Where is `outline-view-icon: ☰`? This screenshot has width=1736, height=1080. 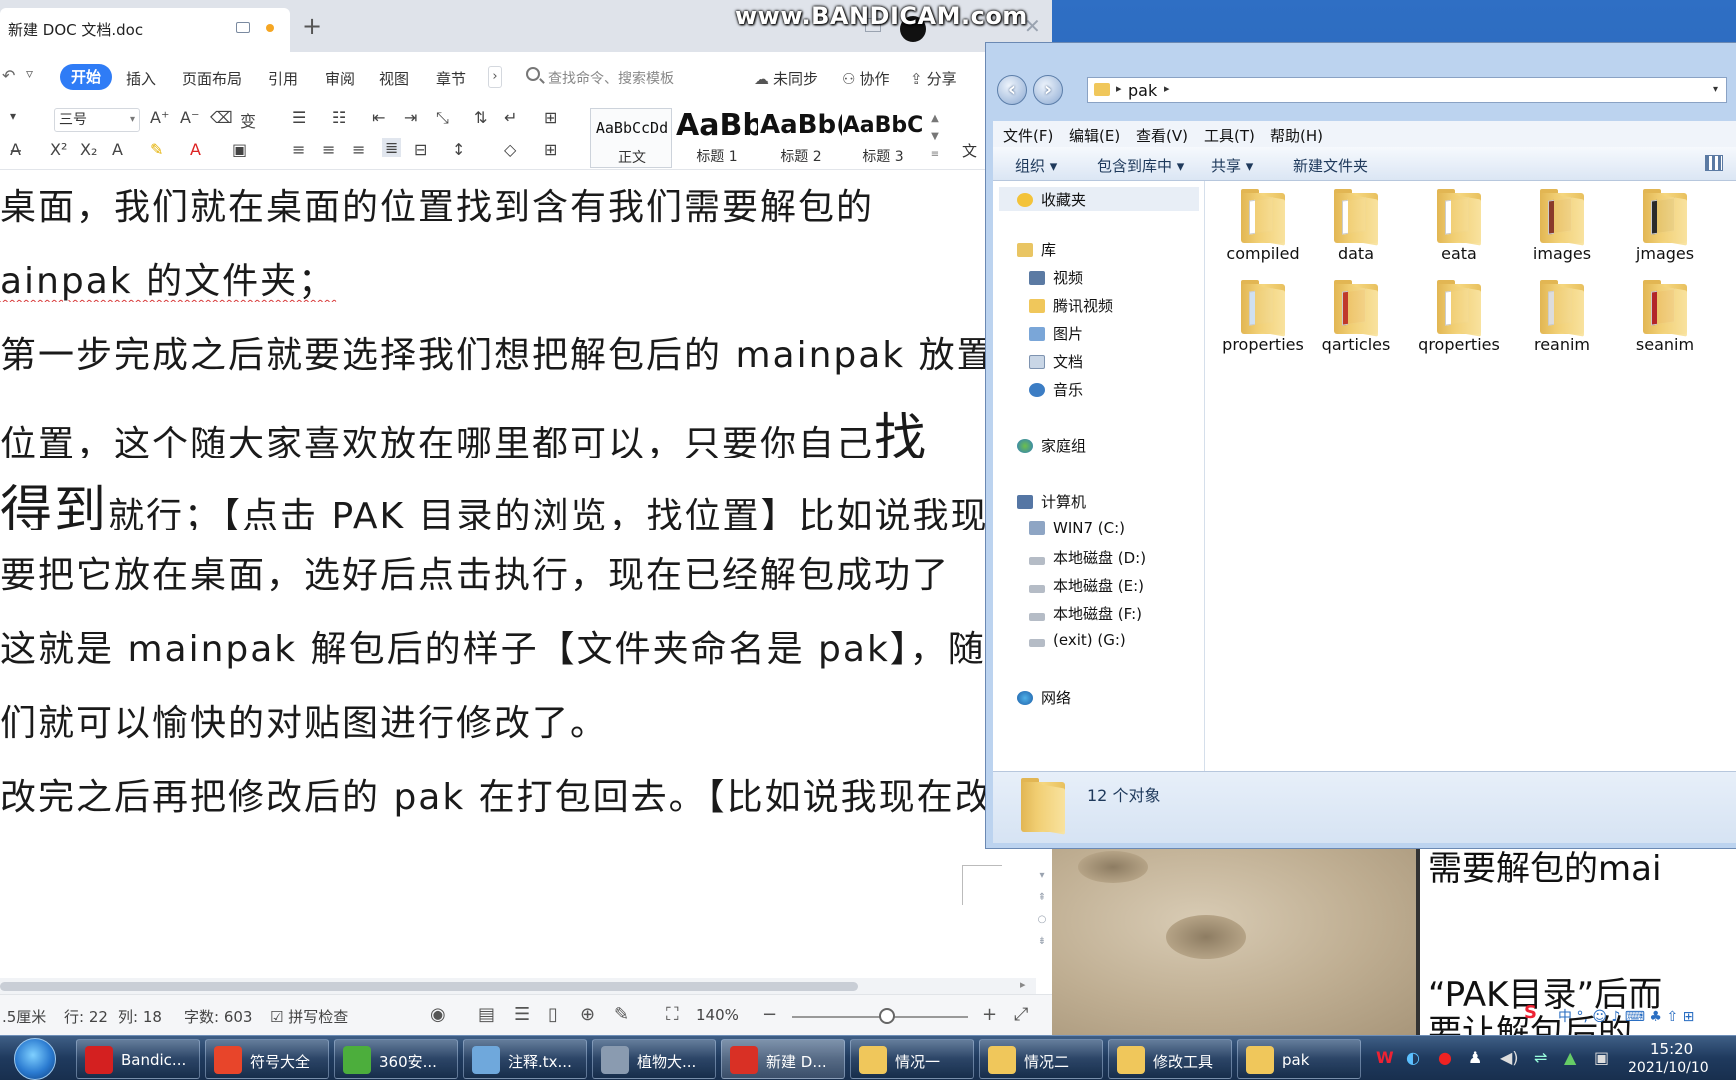 outline-view-icon: ☰ is located at coordinates (522, 1014).